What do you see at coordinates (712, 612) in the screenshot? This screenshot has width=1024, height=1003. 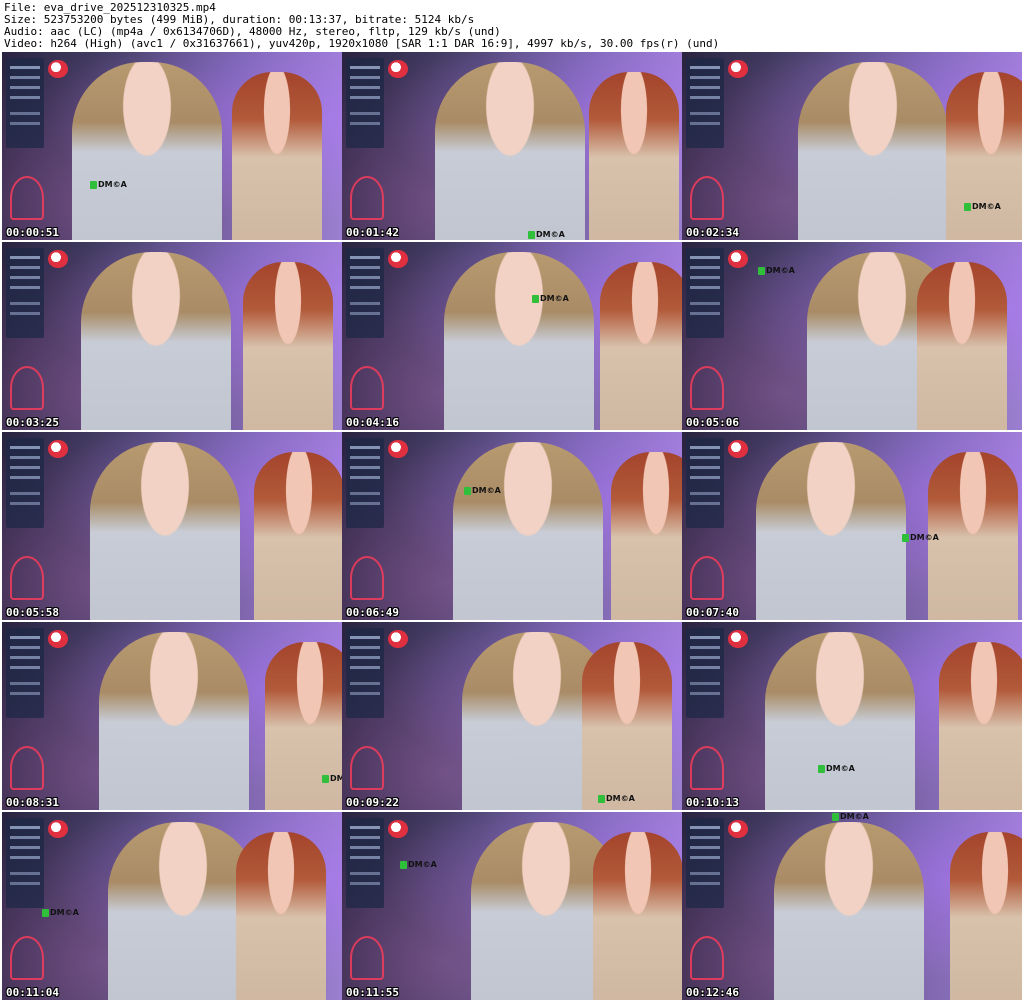 I see `frame-timestamp: 00:07:40` at bounding box center [712, 612].